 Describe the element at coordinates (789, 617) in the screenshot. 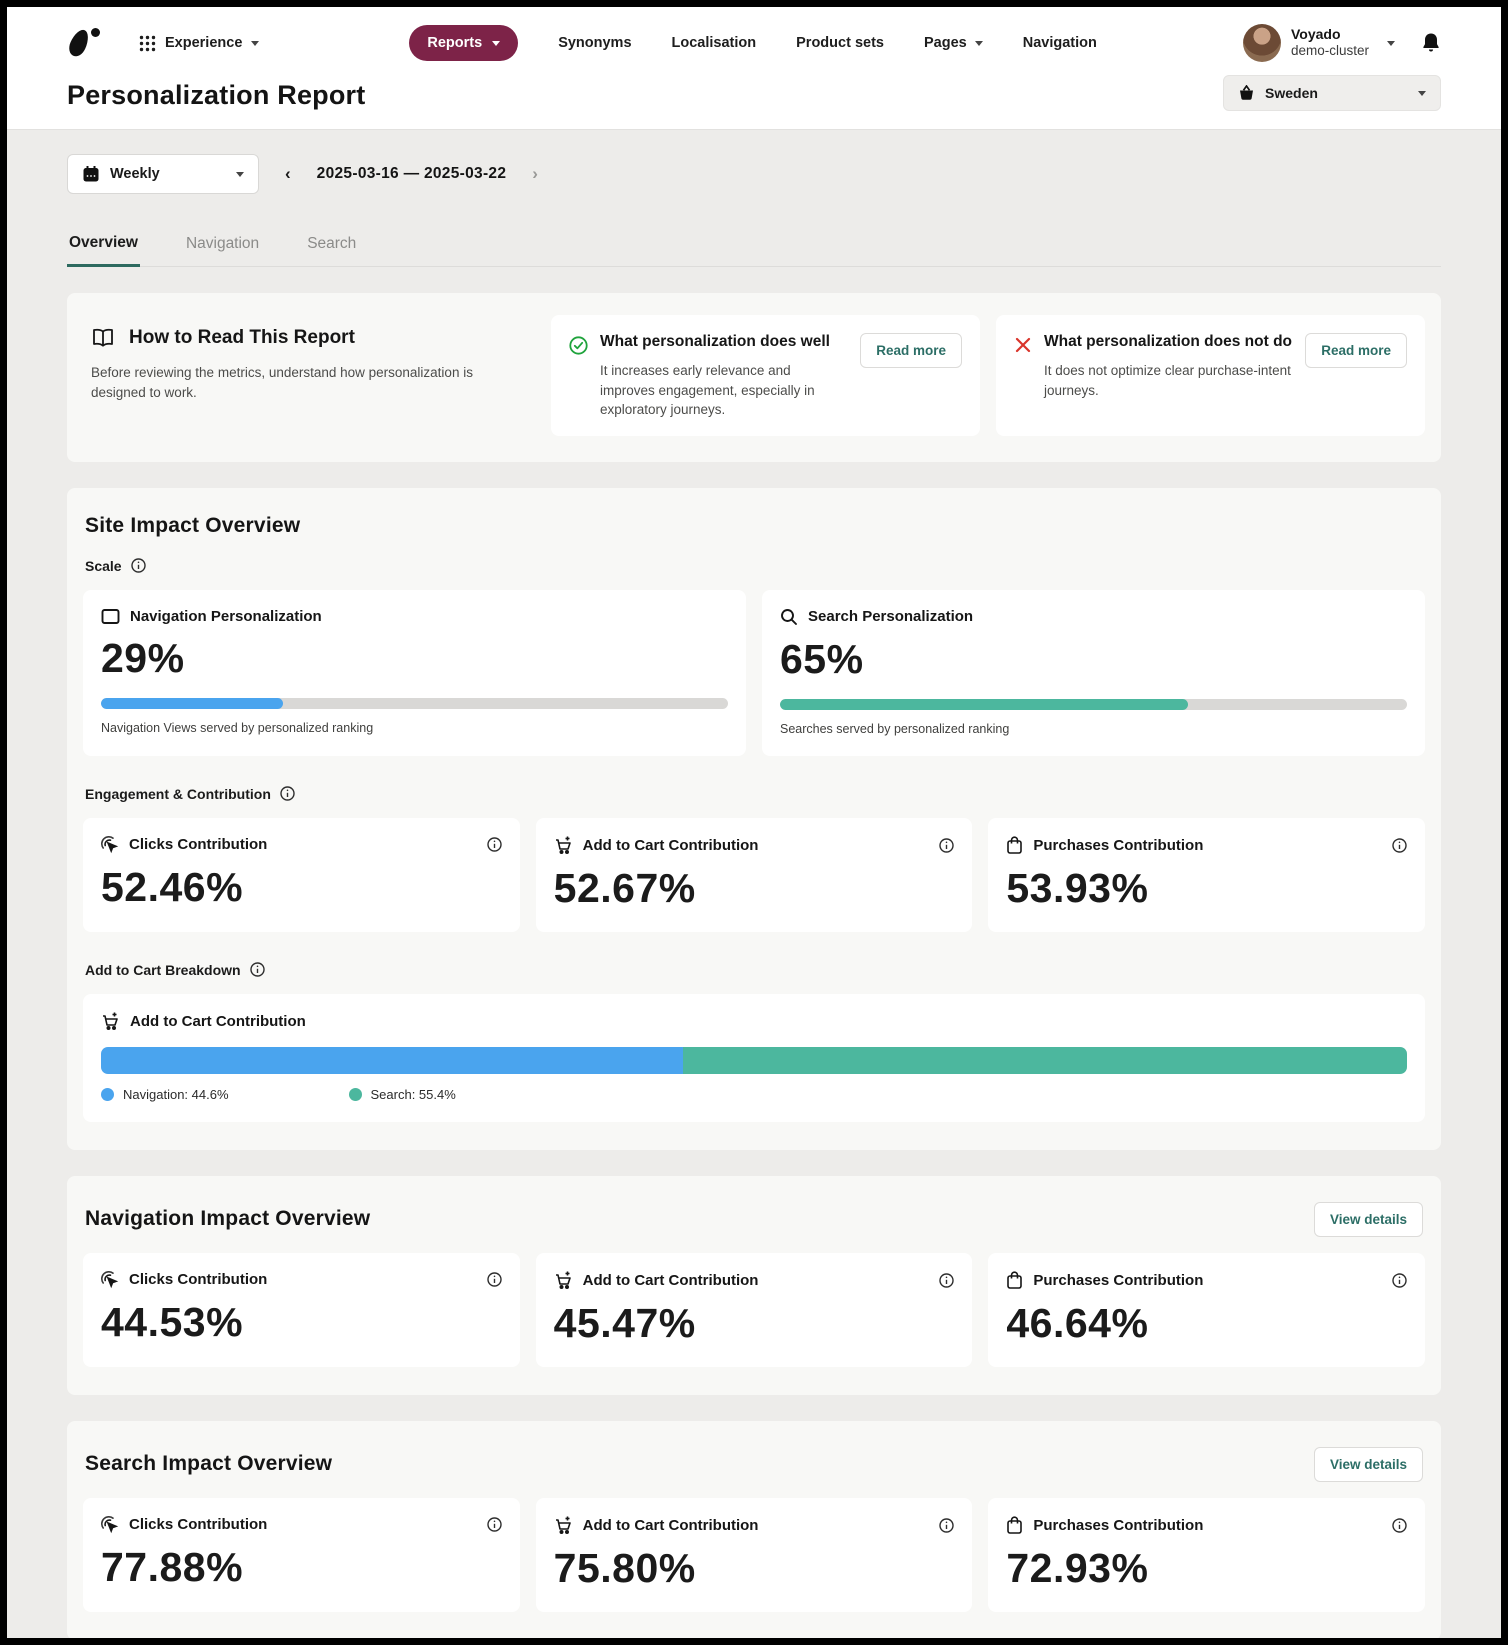

I see `search-icon` at that location.